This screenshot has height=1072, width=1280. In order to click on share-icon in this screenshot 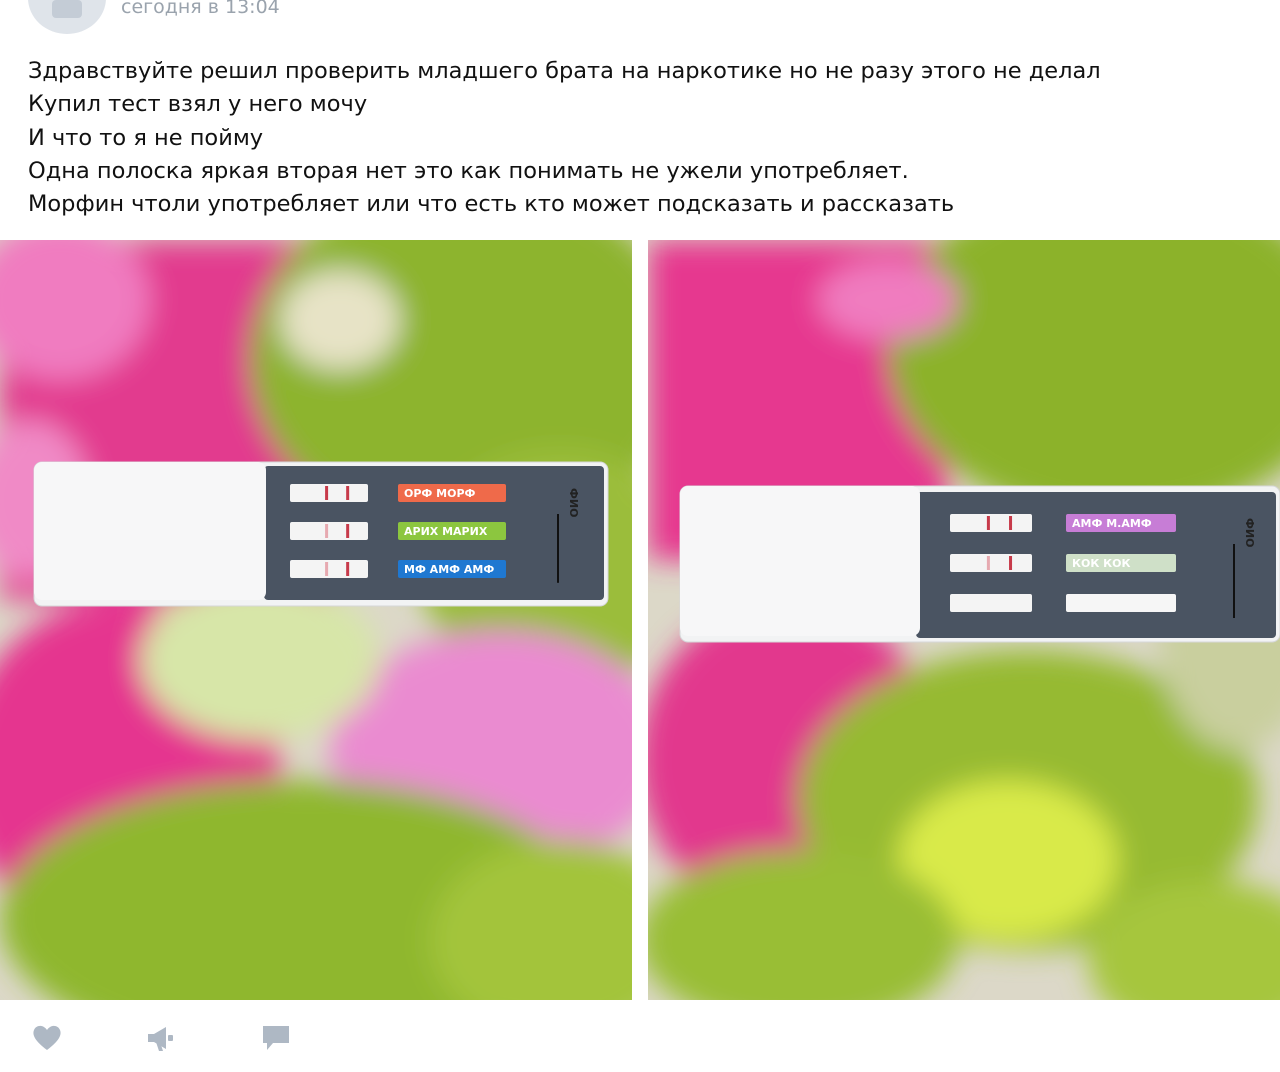, I will do `click(161, 1038)`.